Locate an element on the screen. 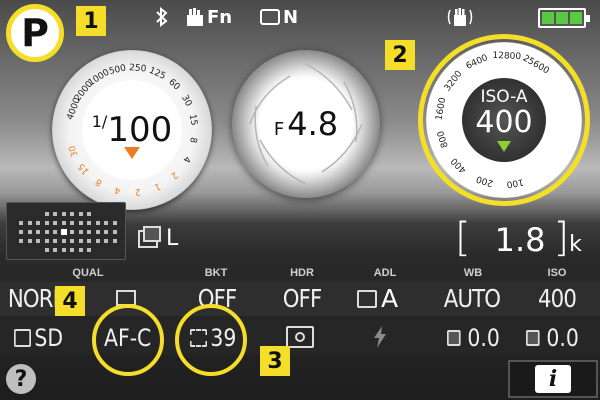 Image resolution: width=600 pixels, height=400 pixels. shots-remaining: [ 1.8 ] k is located at coordinates (518, 238).